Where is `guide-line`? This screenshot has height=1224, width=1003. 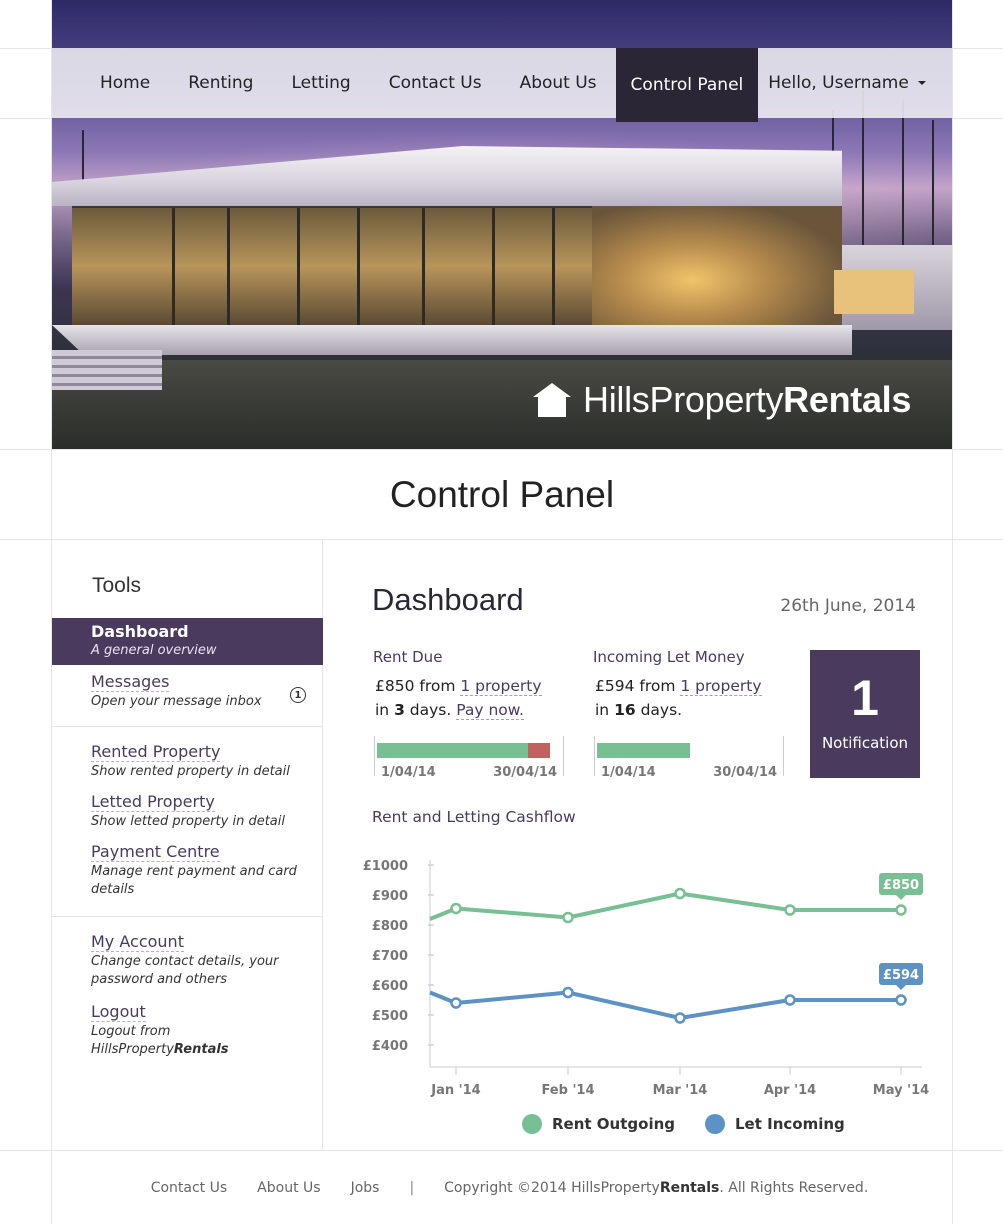 guide-line is located at coordinates (952, 612).